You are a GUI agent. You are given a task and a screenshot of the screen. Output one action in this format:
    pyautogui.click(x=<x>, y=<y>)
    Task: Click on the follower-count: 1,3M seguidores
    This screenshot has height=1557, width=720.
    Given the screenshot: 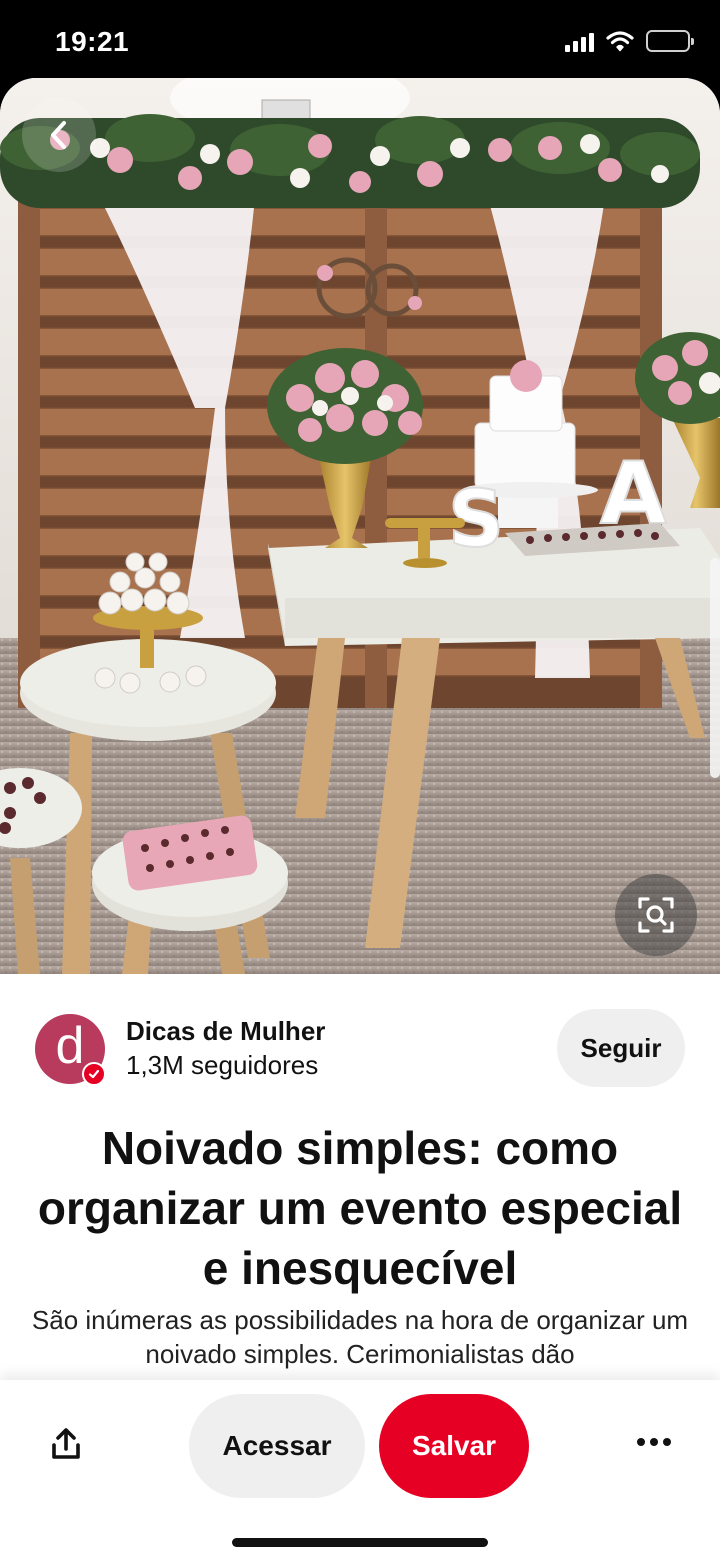 What is the action you would take?
    pyautogui.click(x=222, y=1065)
    